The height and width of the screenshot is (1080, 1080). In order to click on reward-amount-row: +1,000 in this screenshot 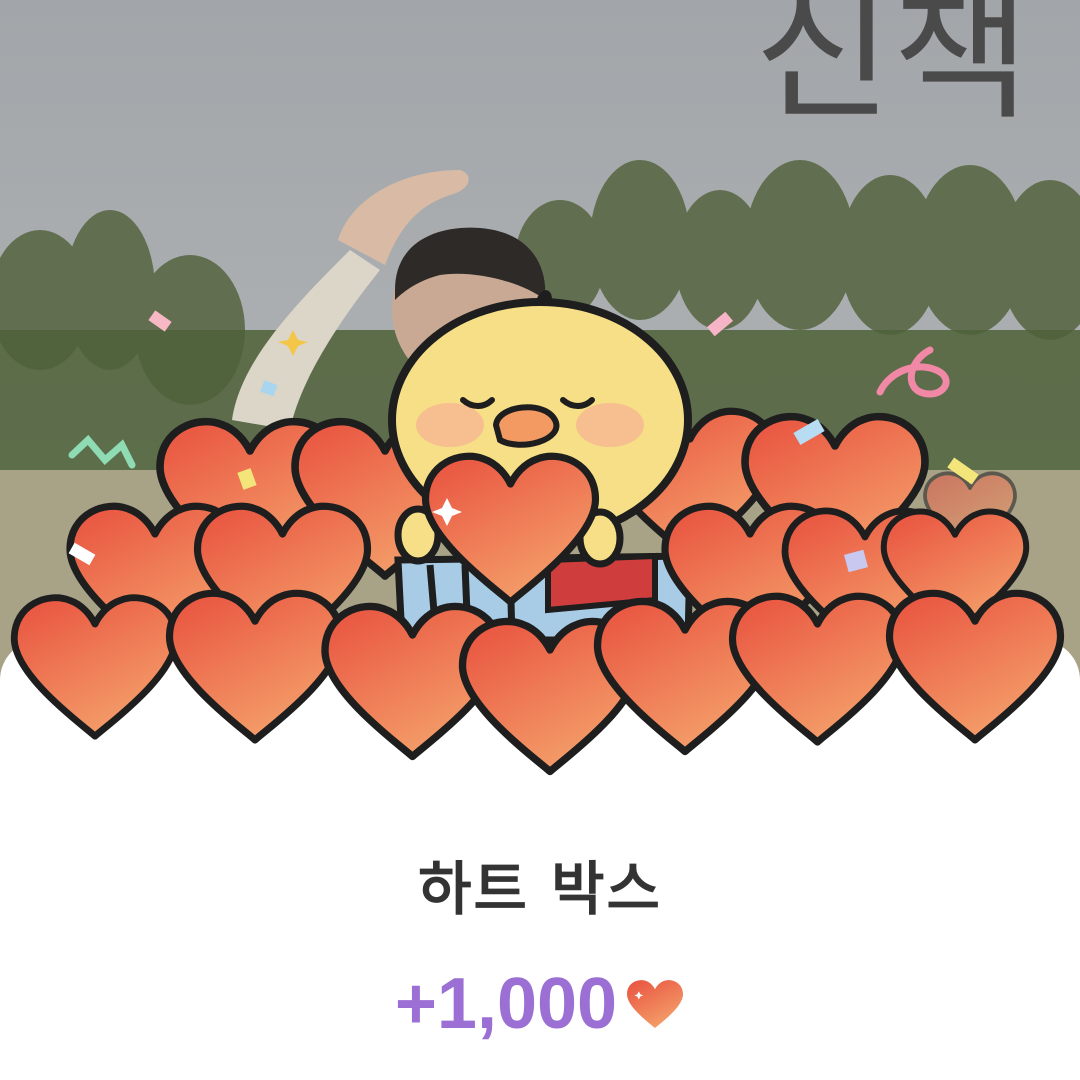, I will do `click(540, 1004)`.